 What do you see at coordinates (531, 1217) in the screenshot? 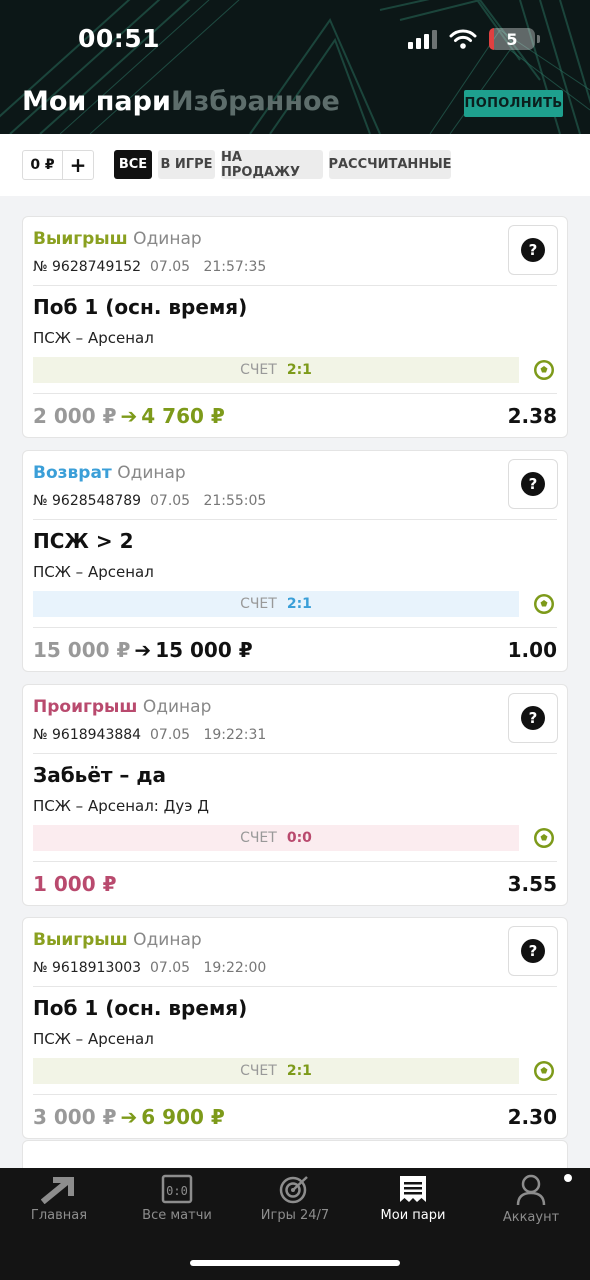
I see `tab-label: Аккаунт` at bounding box center [531, 1217].